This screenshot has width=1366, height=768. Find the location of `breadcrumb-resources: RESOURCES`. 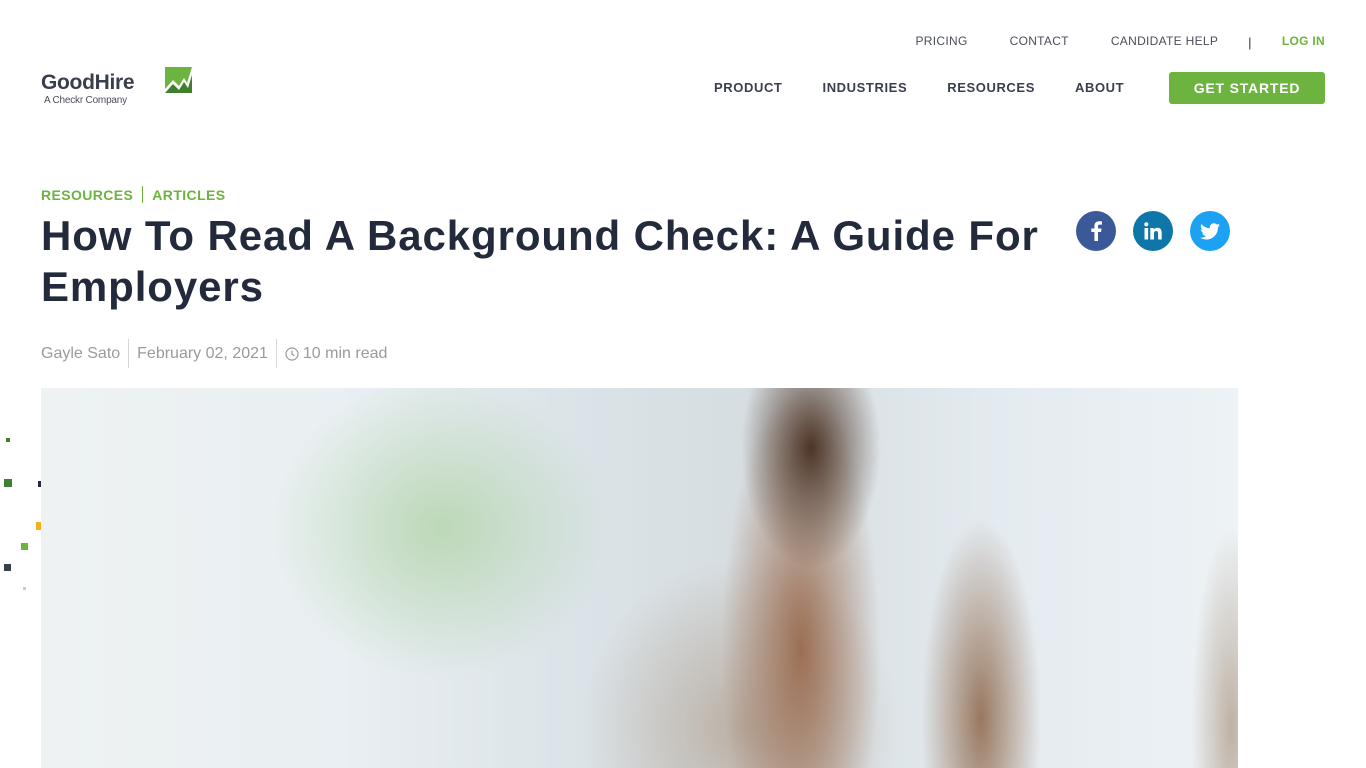

breadcrumb-resources: RESOURCES is located at coordinates (87, 195).